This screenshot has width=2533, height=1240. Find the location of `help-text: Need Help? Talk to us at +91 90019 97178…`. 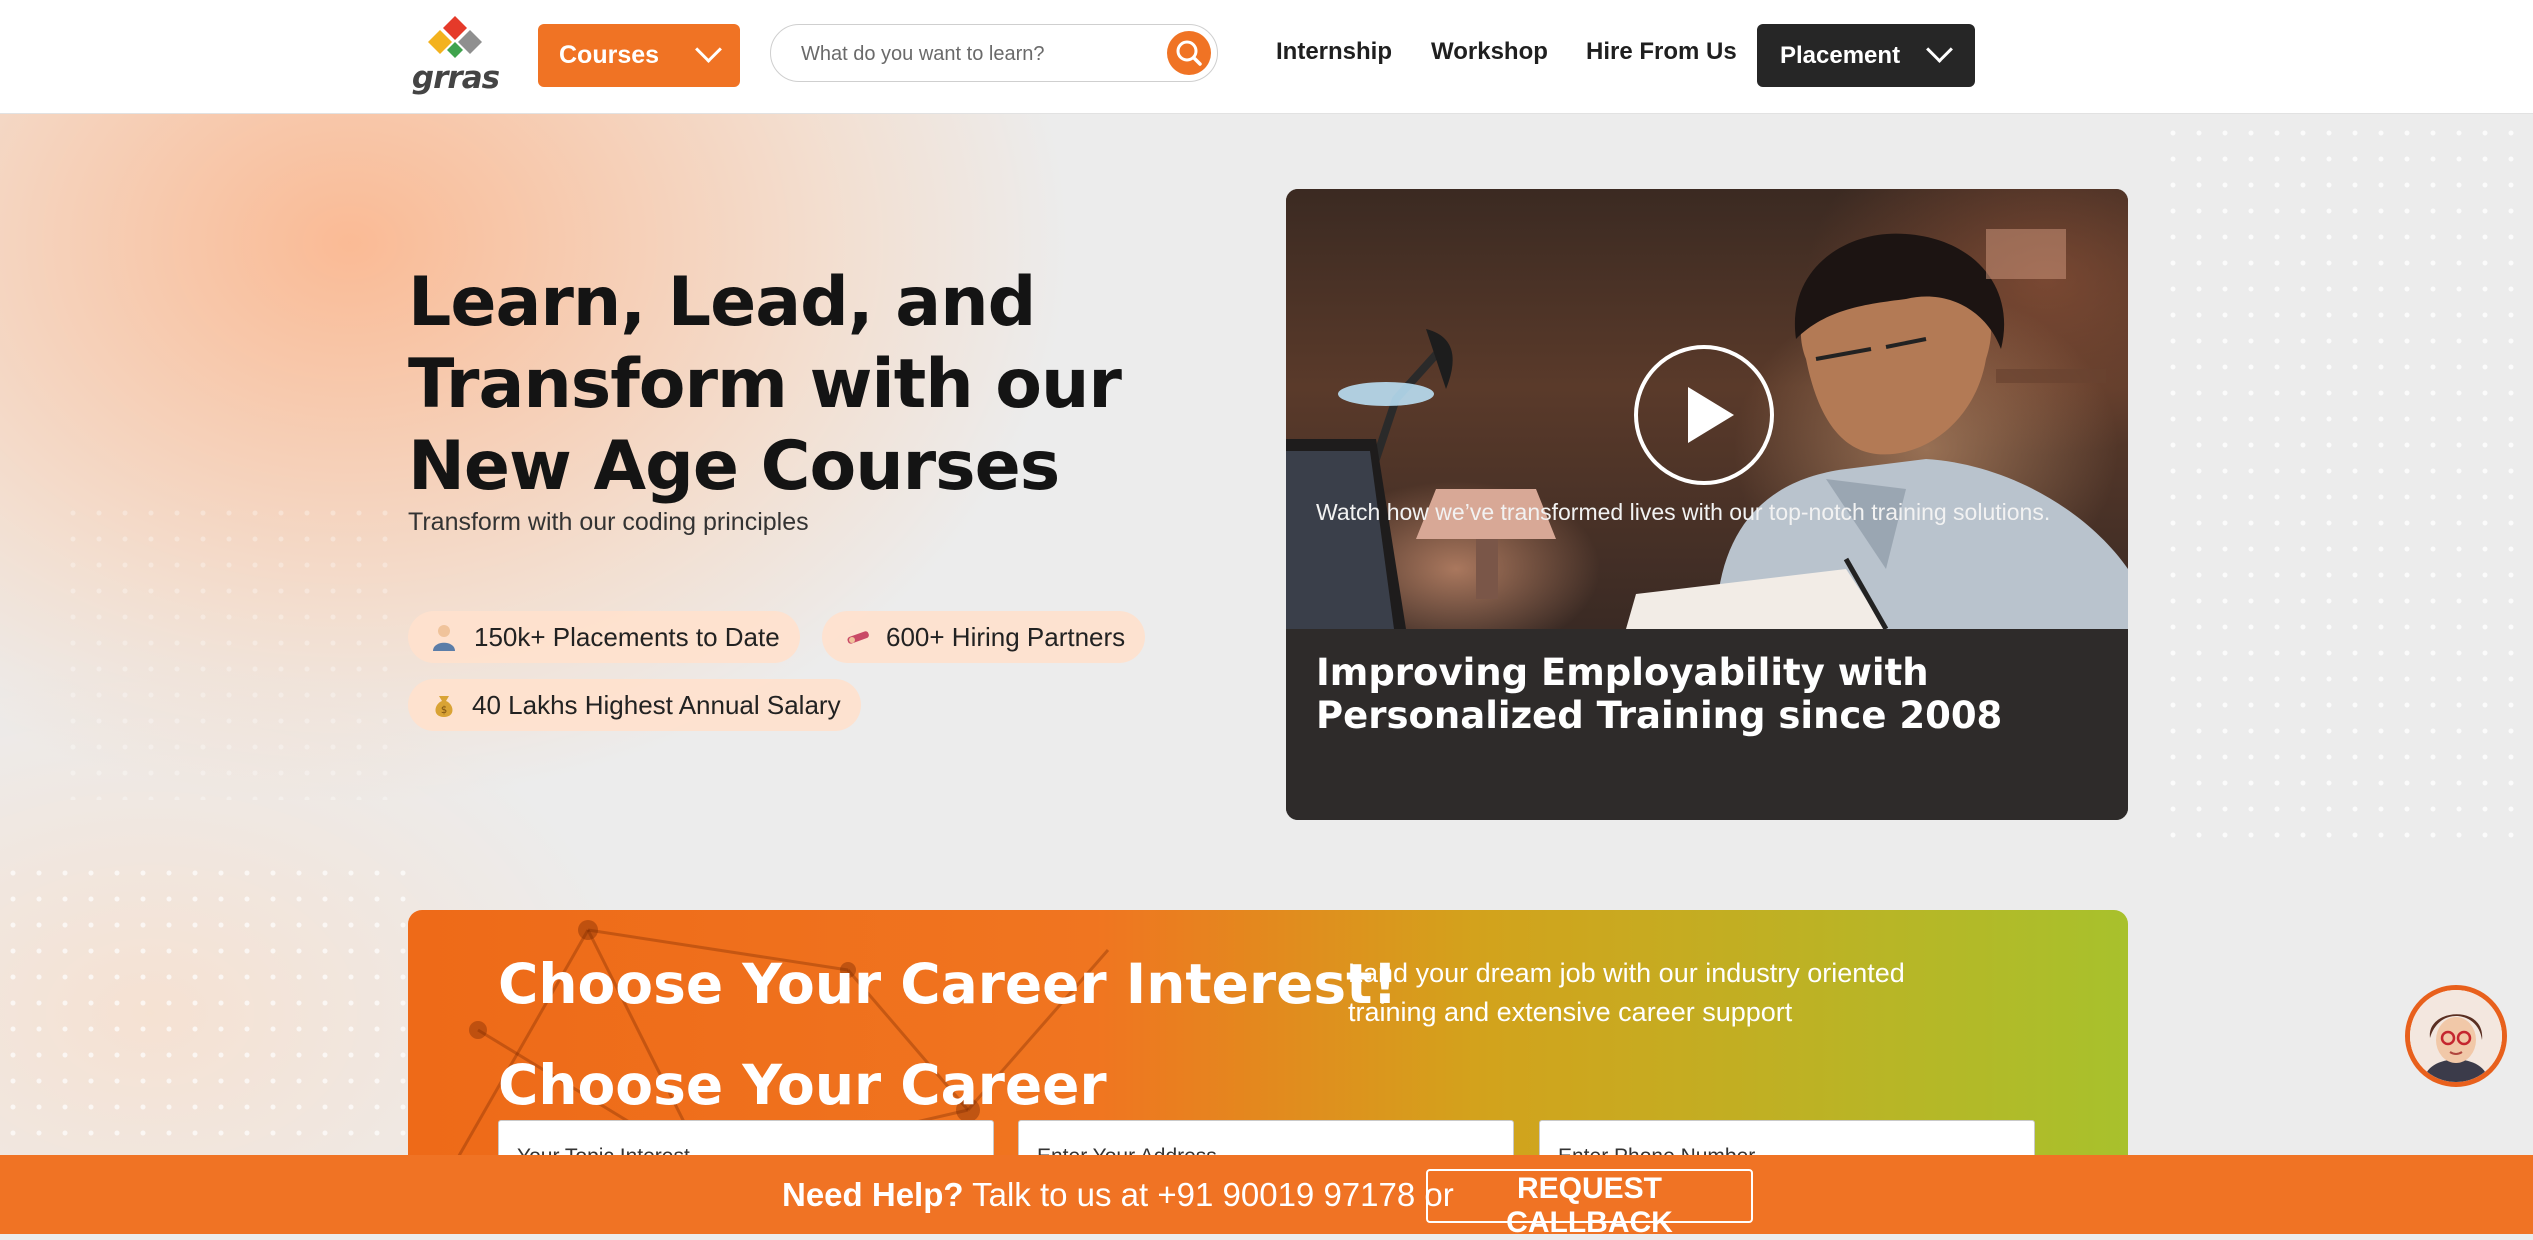

help-text: Need Help? Talk to us at +91 90019 97178… is located at coordinates (1118, 1195).